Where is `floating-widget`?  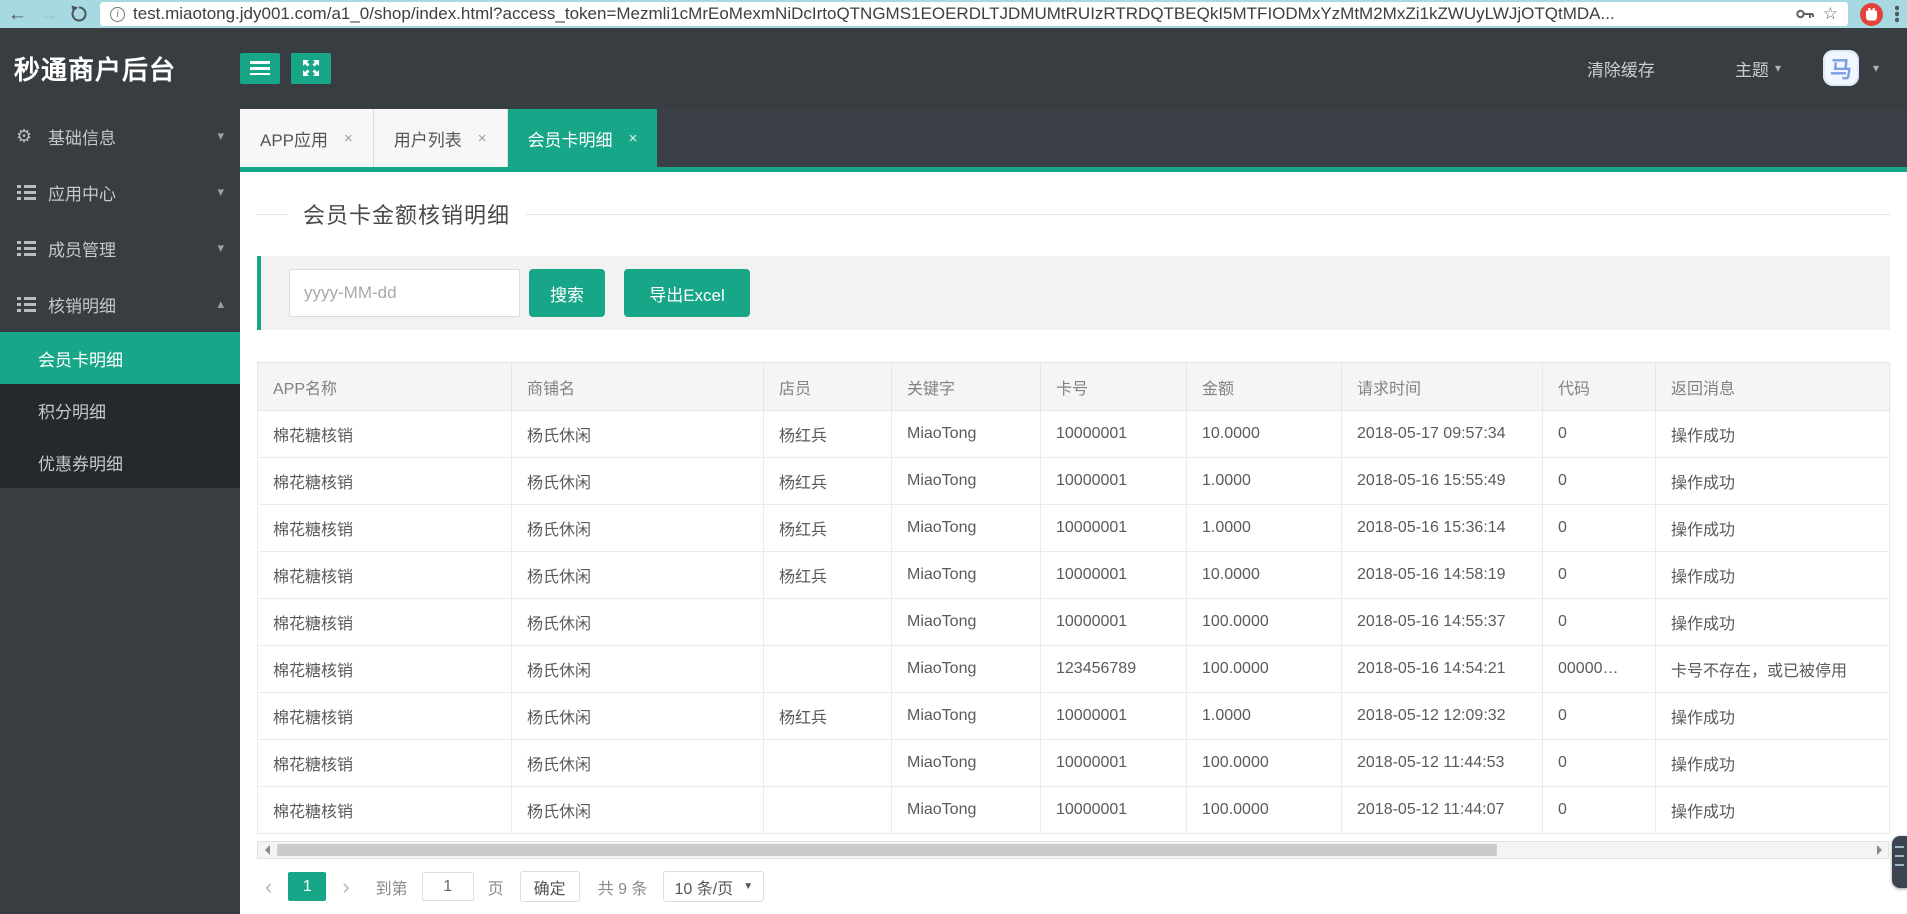
floating-widget is located at coordinates (1899, 862).